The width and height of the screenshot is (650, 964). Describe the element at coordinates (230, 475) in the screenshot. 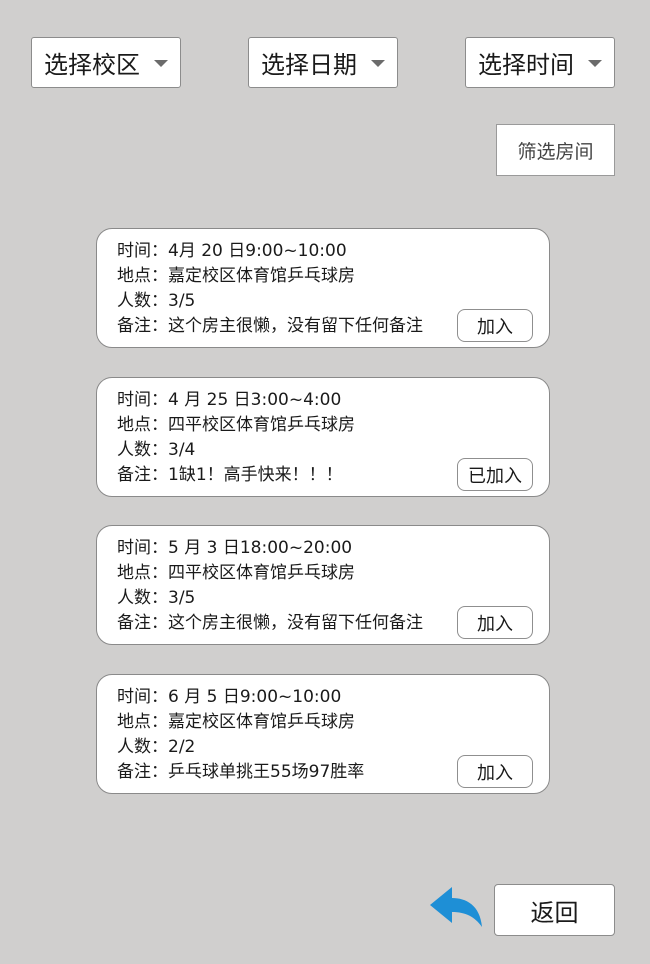

I see `room-note: 备注：1缺1！高手快来！！！` at that location.